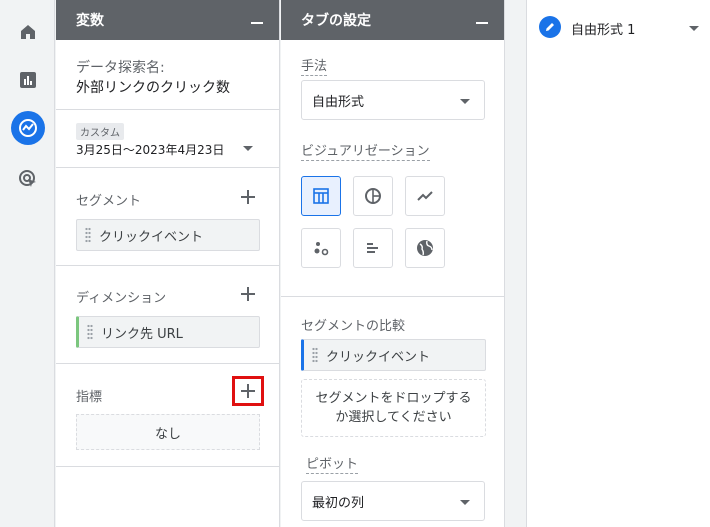  I want to click on dimension-chip-label: リンク先 URL, so click(142, 334).